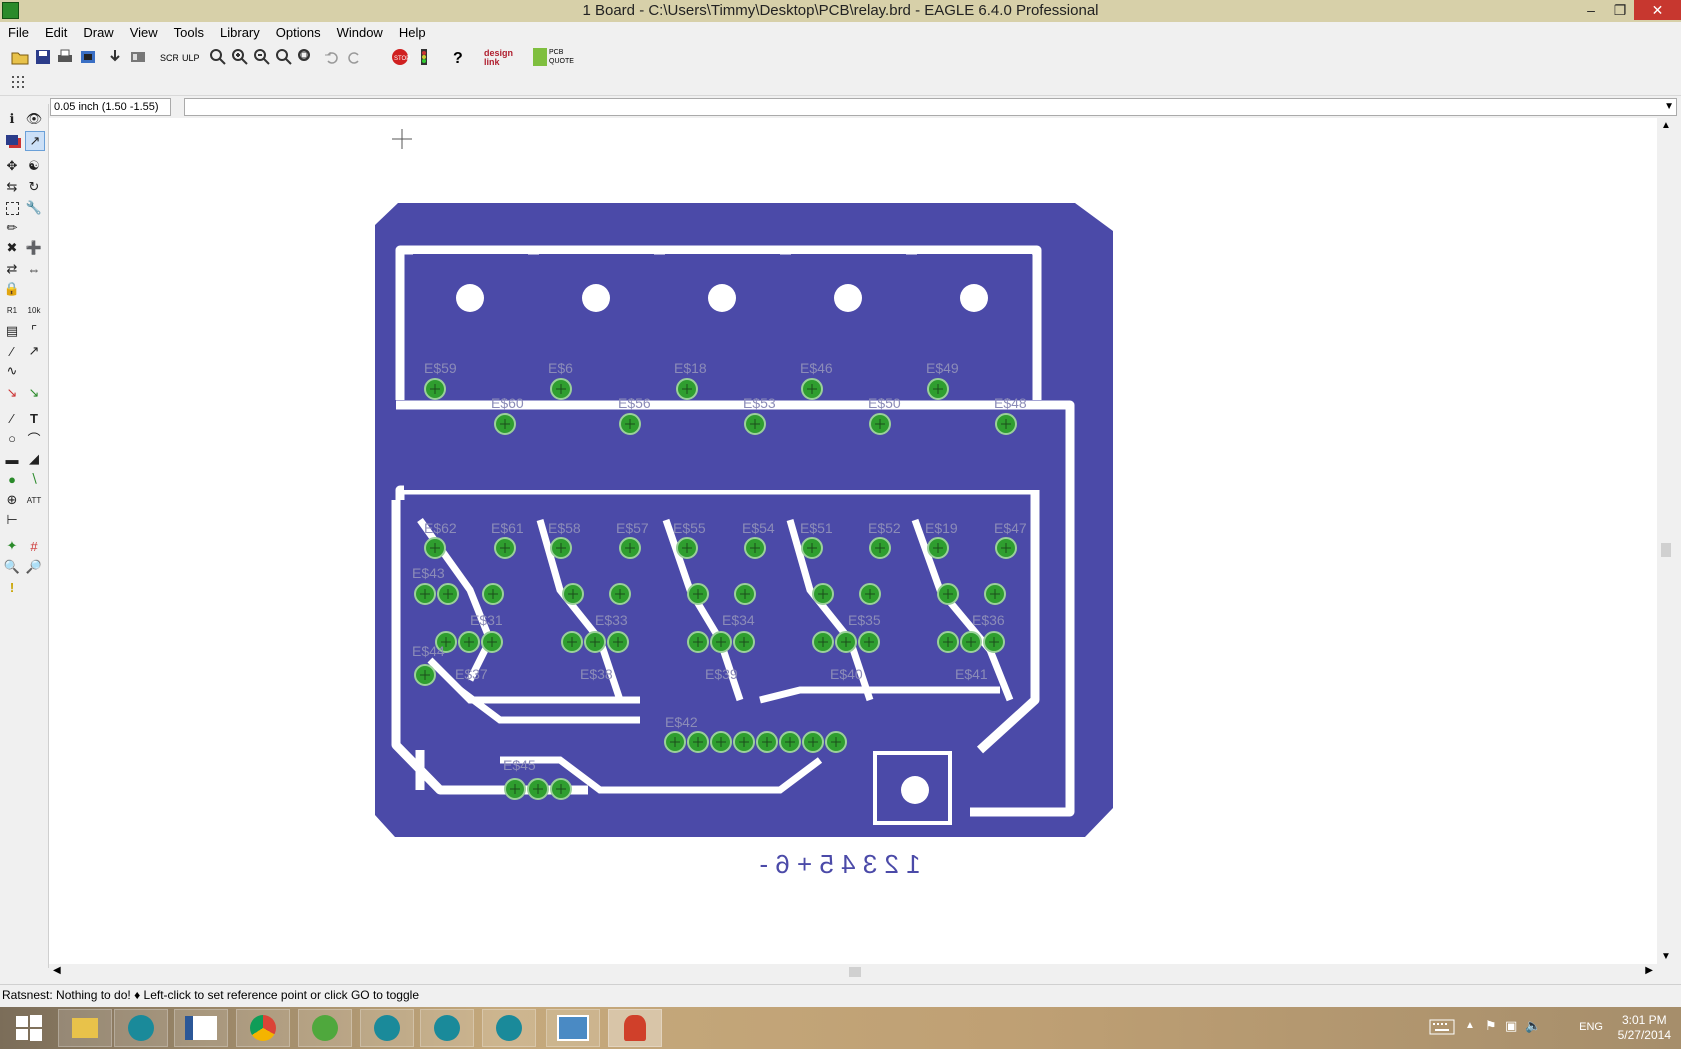 The width and height of the screenshot is (1681, 1049). I want to click on stop-icon: STOP, so click(400, 57).